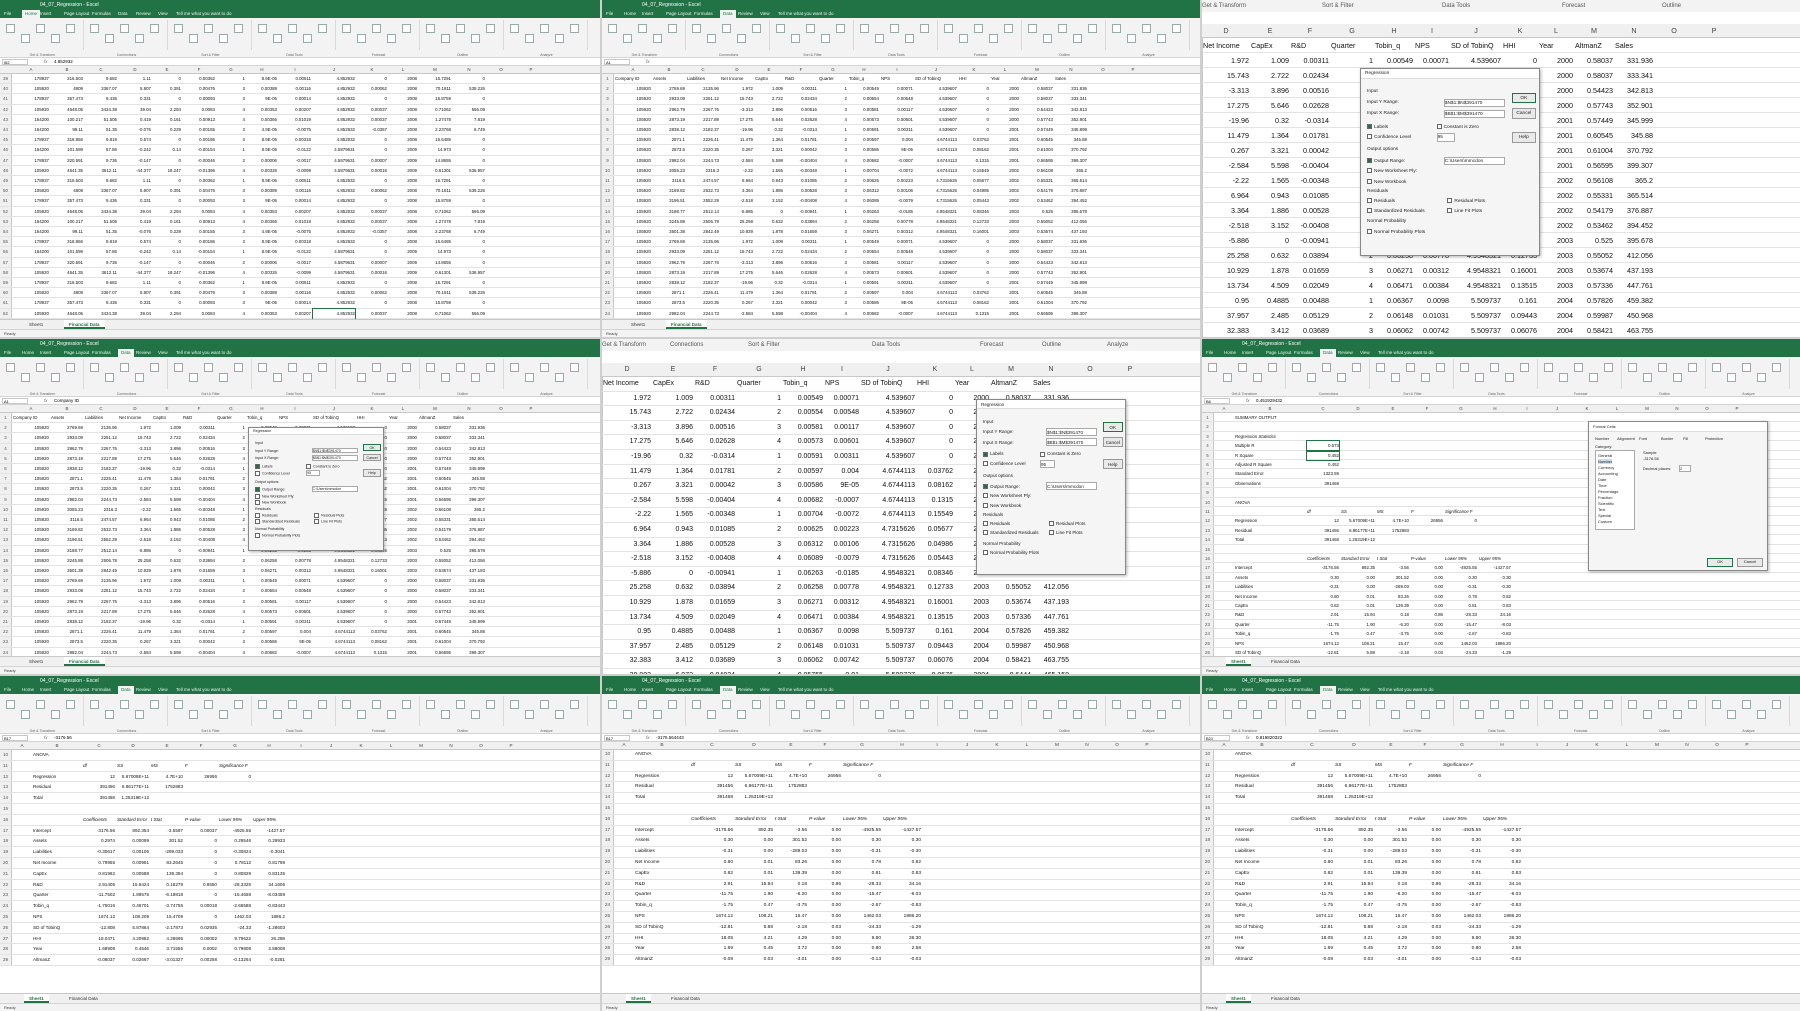 This screenshot has width=1800, height=1011. Describe the element at coordinates (1461, 596) in the screenshot. I see `cell: 0.78` at that location.